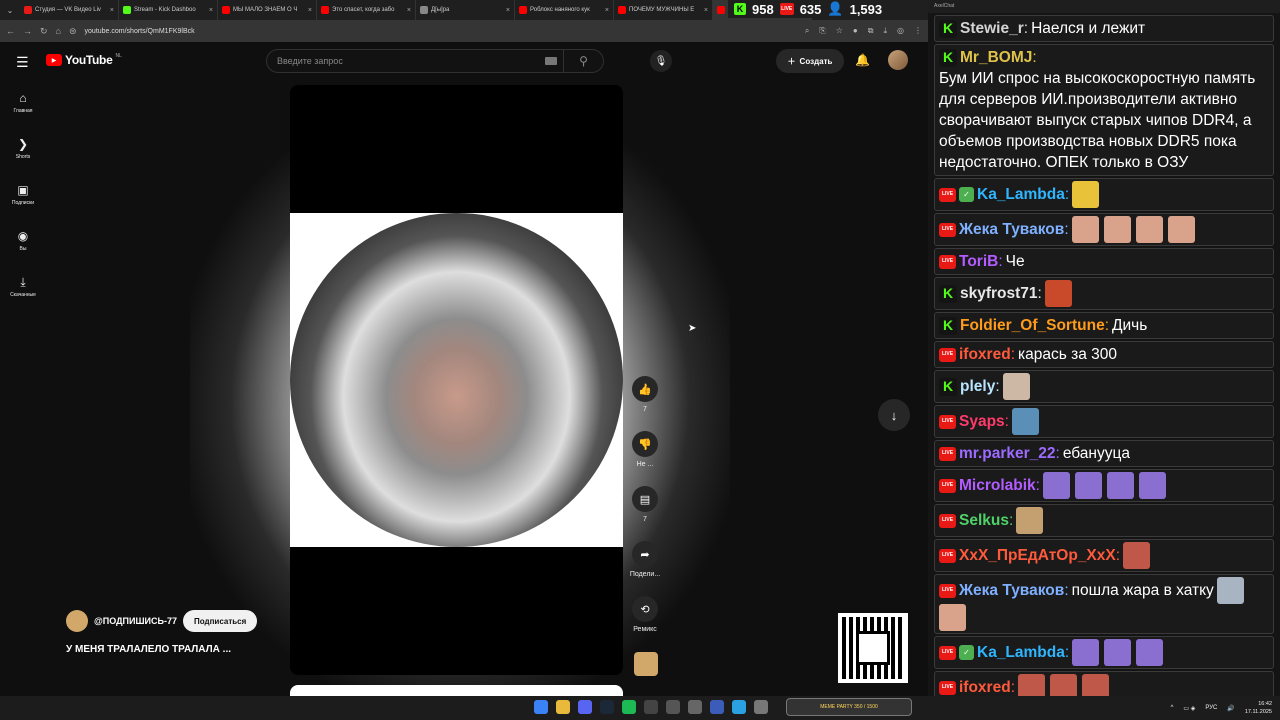 This screenshot has width=1280, height=720. Describe the element at coordinates (898, 60) in the screenshot. I see `avatar` at that location.